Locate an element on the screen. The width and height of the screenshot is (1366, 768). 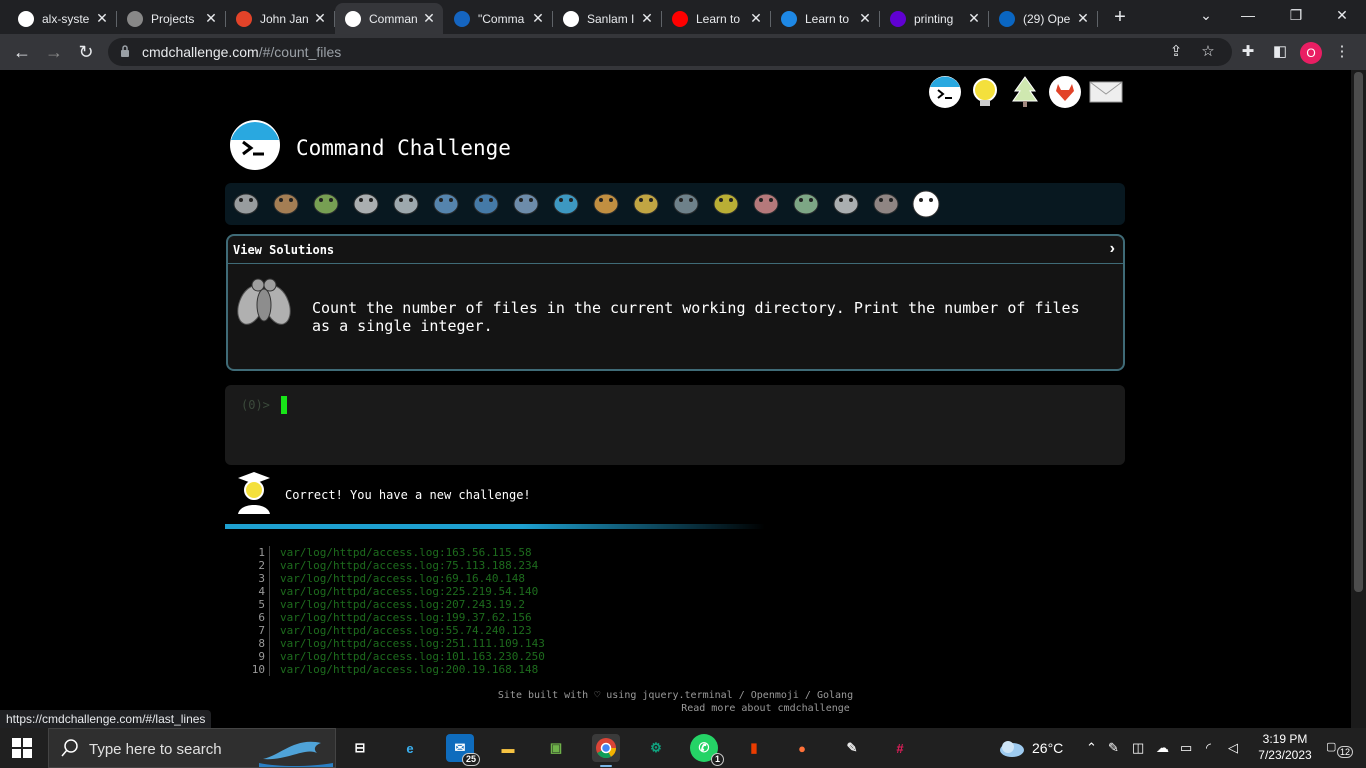
spider-icon is located at coordinates (846, 203).